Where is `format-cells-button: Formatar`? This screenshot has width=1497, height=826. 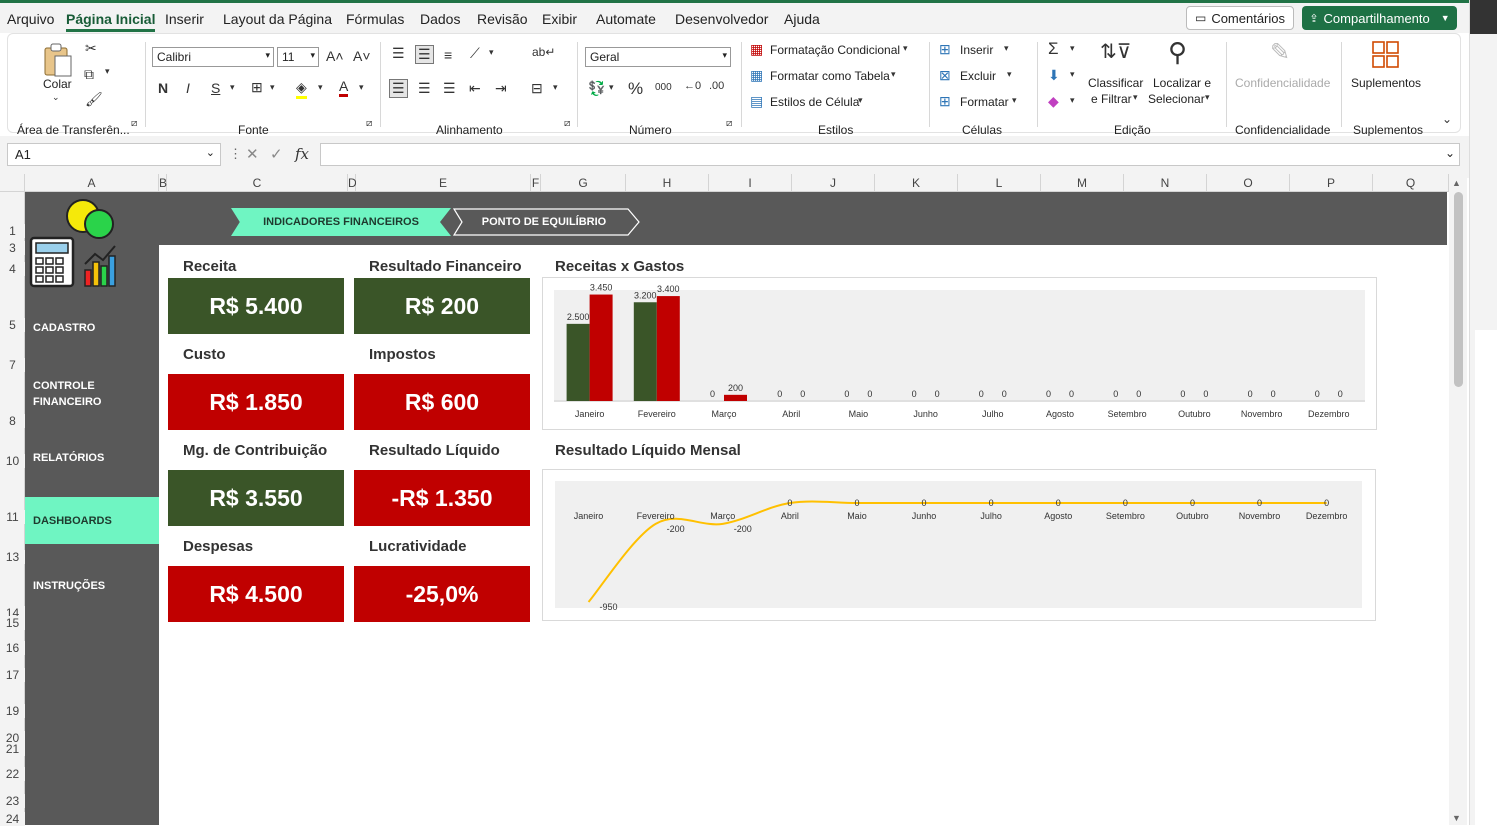 format-cells-button: Formatar is located at coordinates (984, 102).